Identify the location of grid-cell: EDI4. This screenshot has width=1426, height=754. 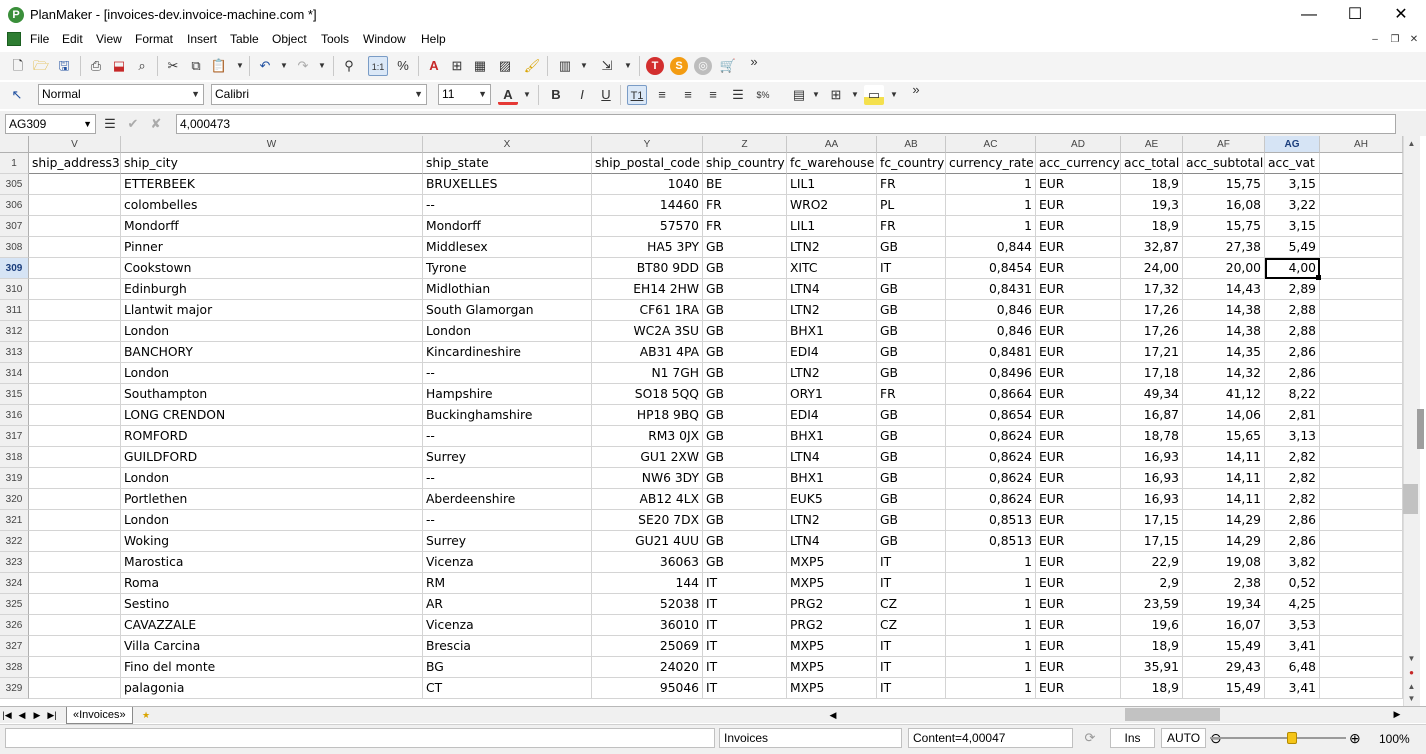
(832, 415).